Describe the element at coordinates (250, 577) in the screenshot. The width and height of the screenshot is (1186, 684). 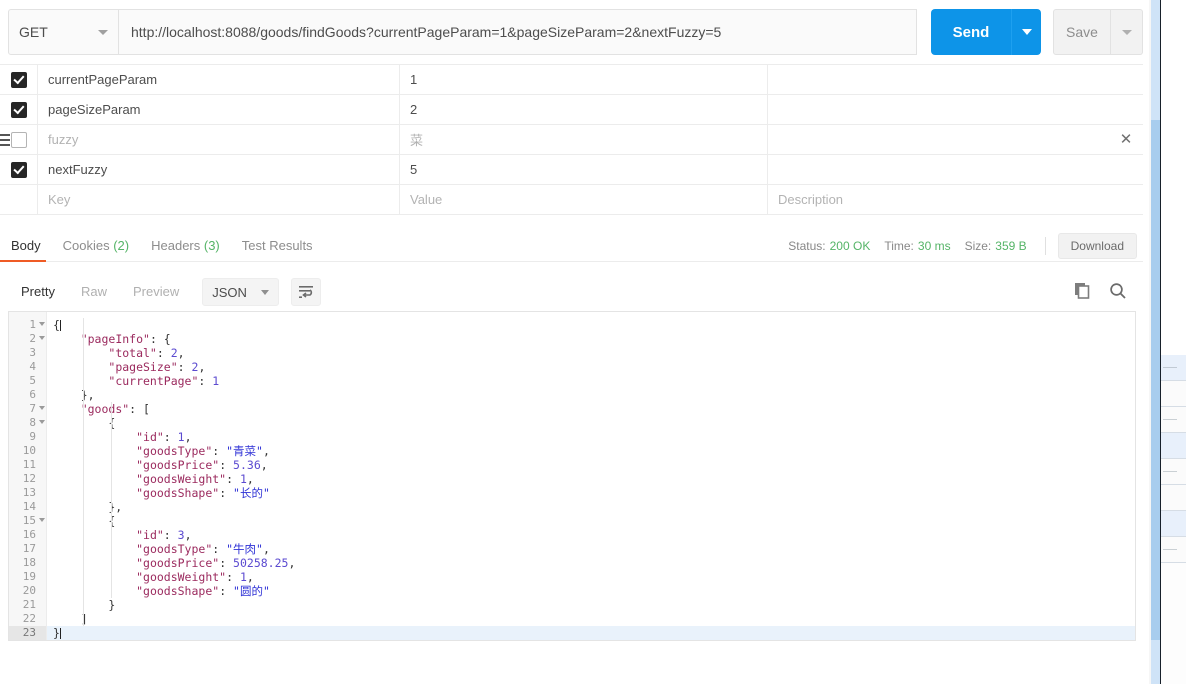
I see `json-token-pun: ,` at that location.